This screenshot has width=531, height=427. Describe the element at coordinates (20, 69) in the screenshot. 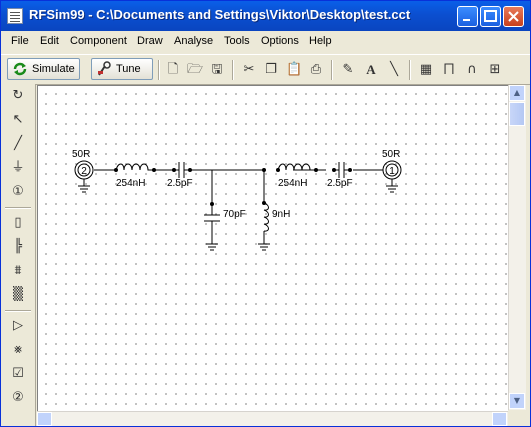

I see `refresh-icon` at that location.